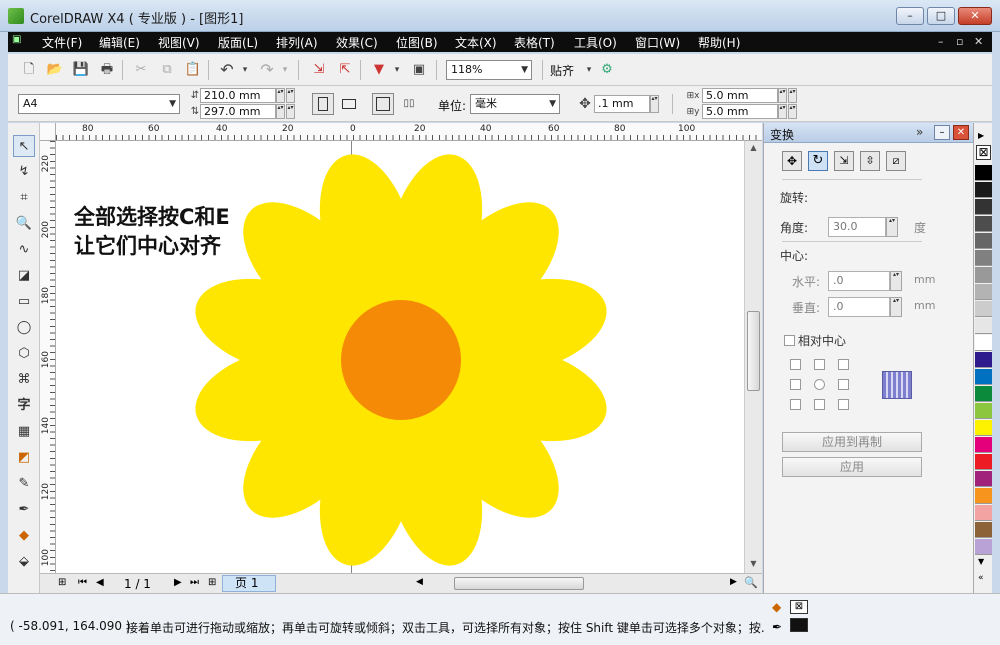 Image resolution: width=1000 pixels, height=645 pixels. What do you see at coordinates (819, 384) in the screenshot?
I see `anchor-center` at bounding box center [819, 384].